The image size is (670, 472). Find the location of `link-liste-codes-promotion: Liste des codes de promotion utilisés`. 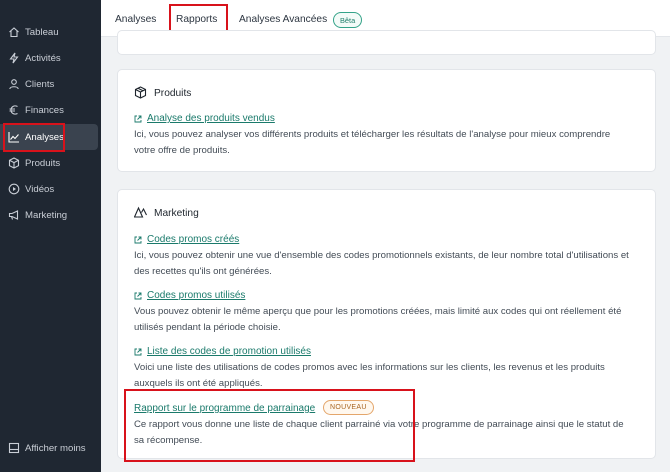

link-liste-codes-promotion: Liste des codes de promotion utilisés is located at coordinates (222, 351).